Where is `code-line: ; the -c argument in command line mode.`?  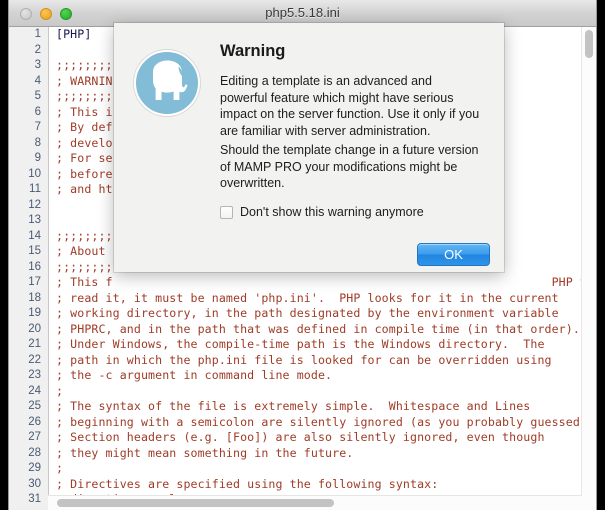
code-line: ; the -c argument in command line mode. is located at coordinates (194, 375).